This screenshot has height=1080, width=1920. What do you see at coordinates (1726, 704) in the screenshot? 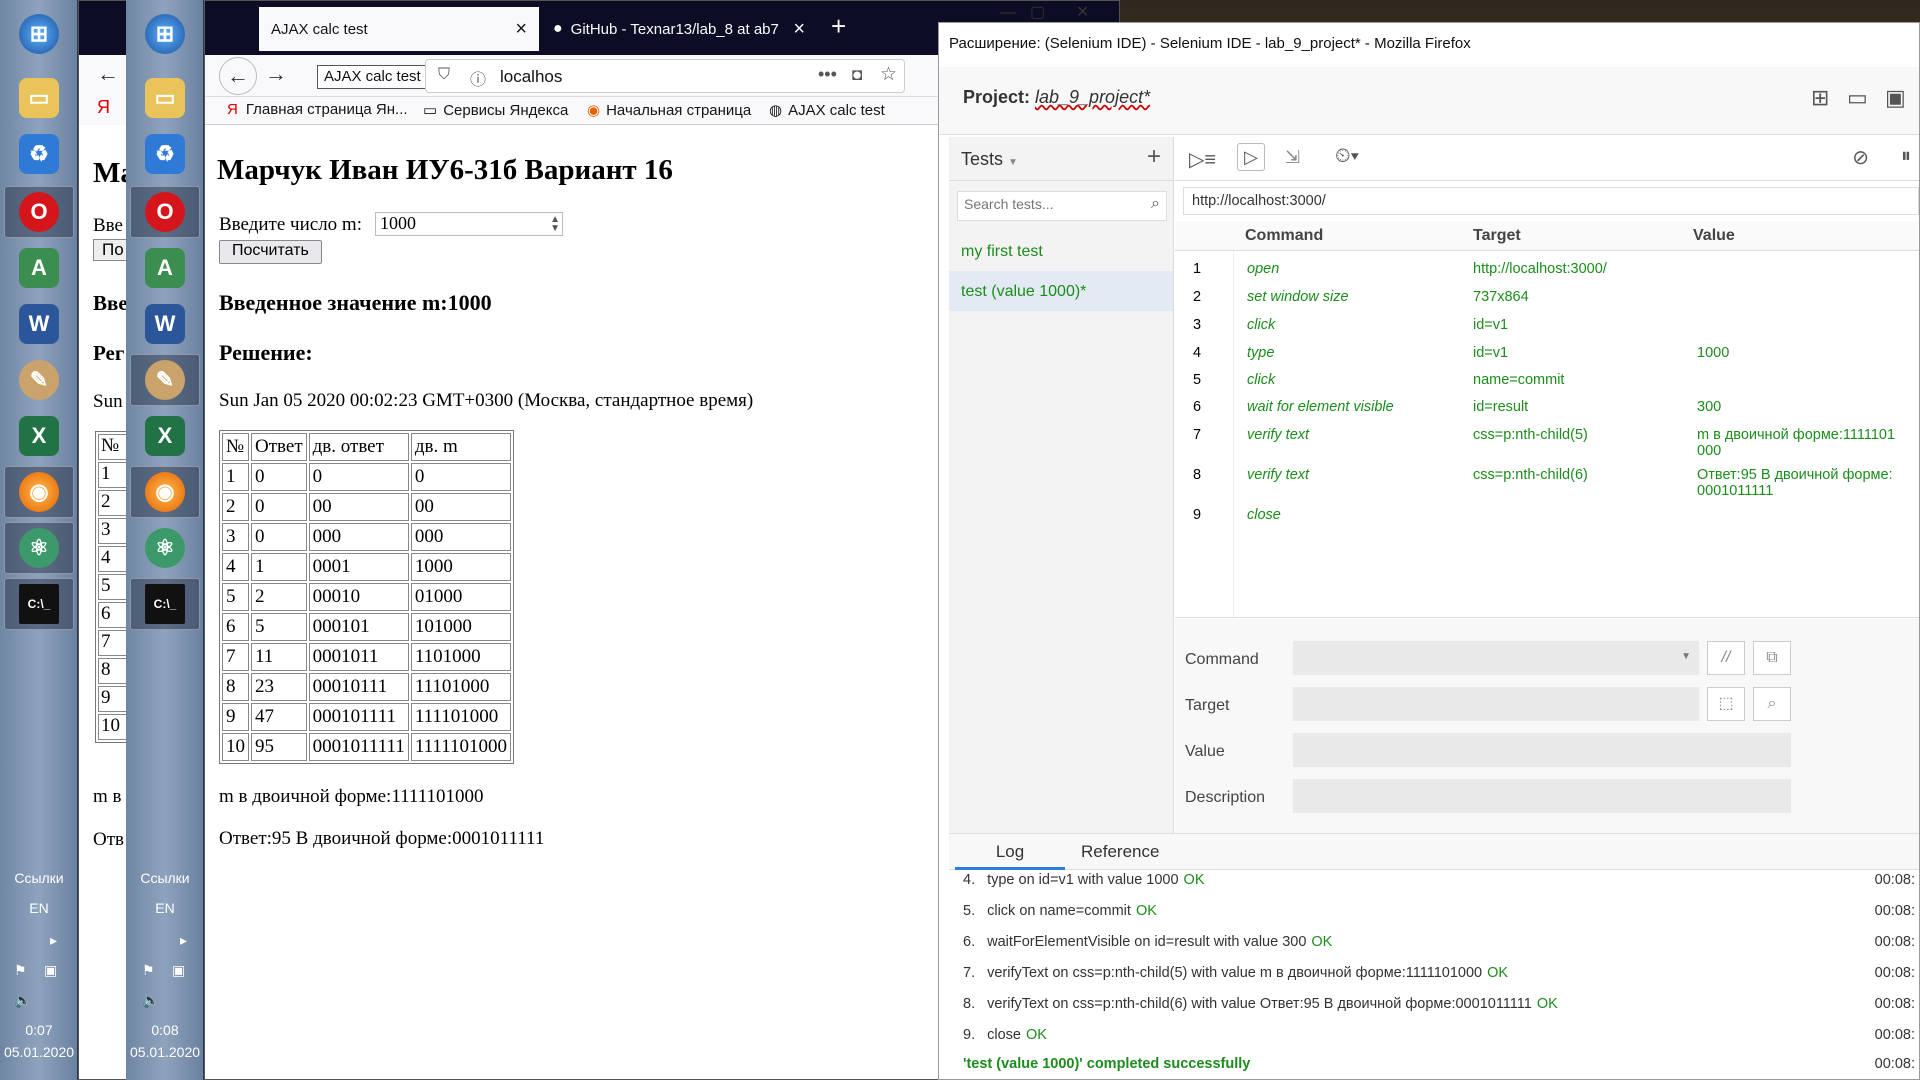
I see `select-target-icon: ⬚` at bounding box center [1726, 704].